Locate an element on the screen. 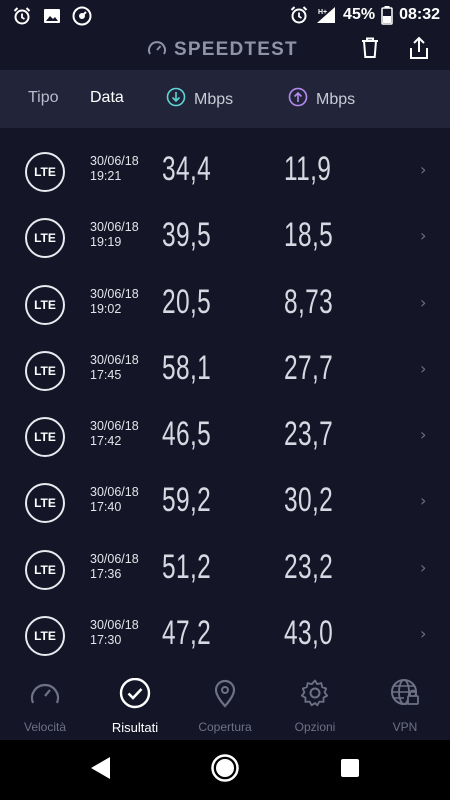 The image size is (450, 800). result-row: LTE 30/06/18 17:40 59,2 30,2 › is located at coordinates (225, 502).